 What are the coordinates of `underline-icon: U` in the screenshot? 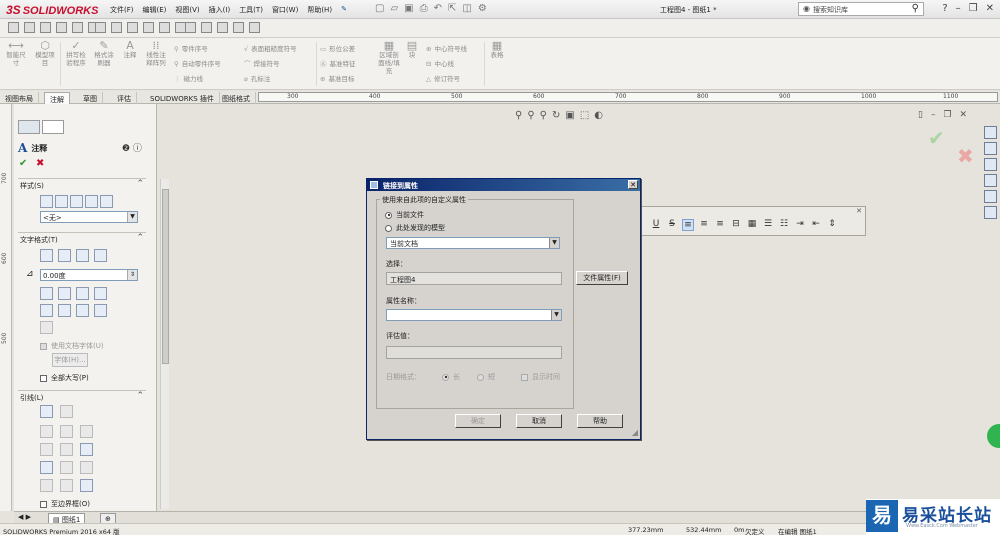 It's located at (656, 225).